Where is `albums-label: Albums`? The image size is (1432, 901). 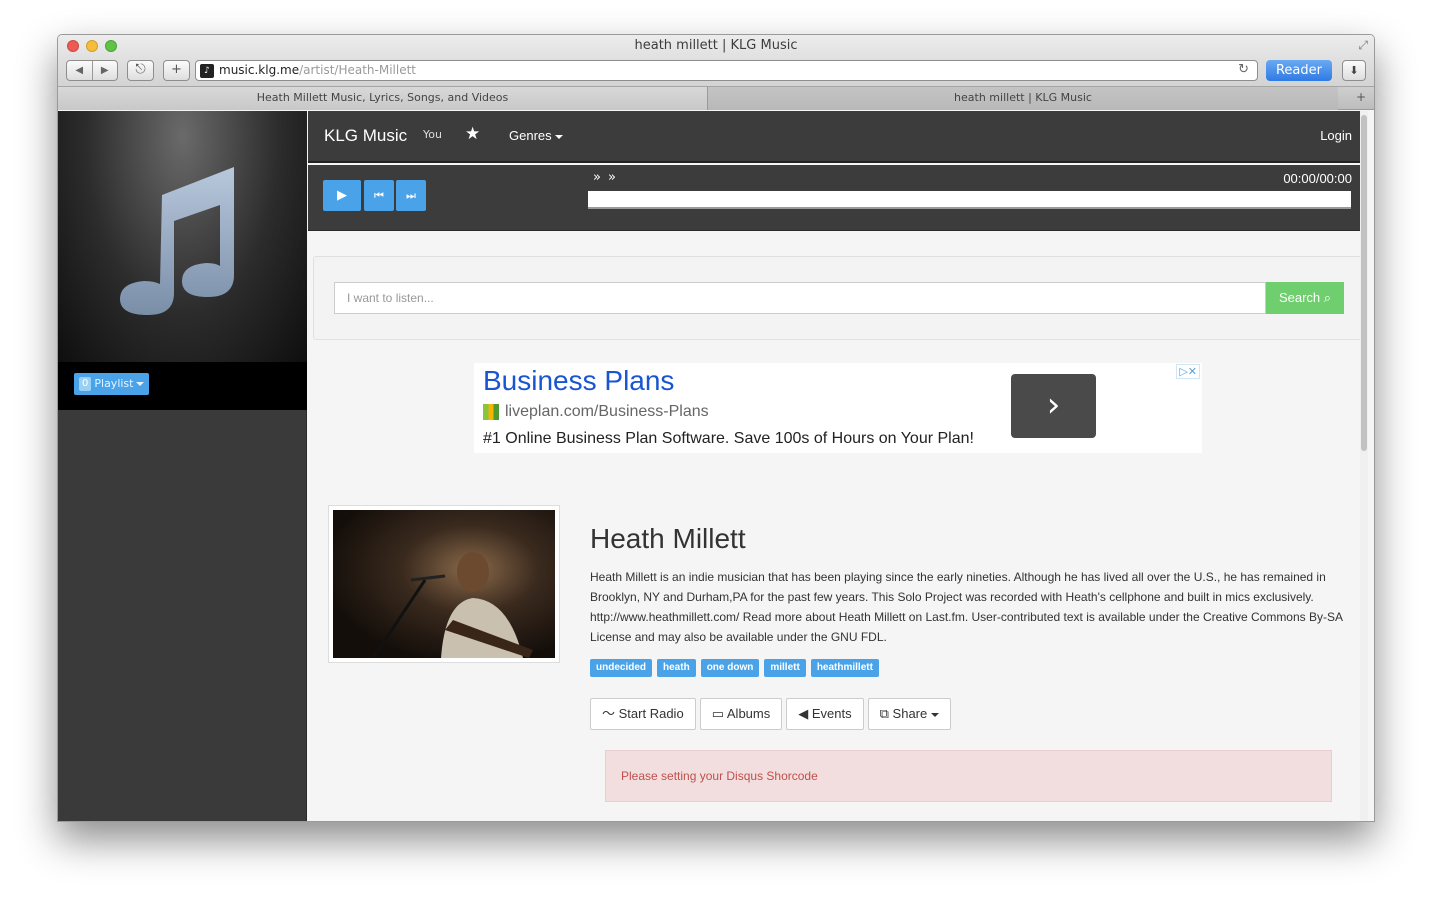
albums-label: Albums is located at coordinates (748, 713).